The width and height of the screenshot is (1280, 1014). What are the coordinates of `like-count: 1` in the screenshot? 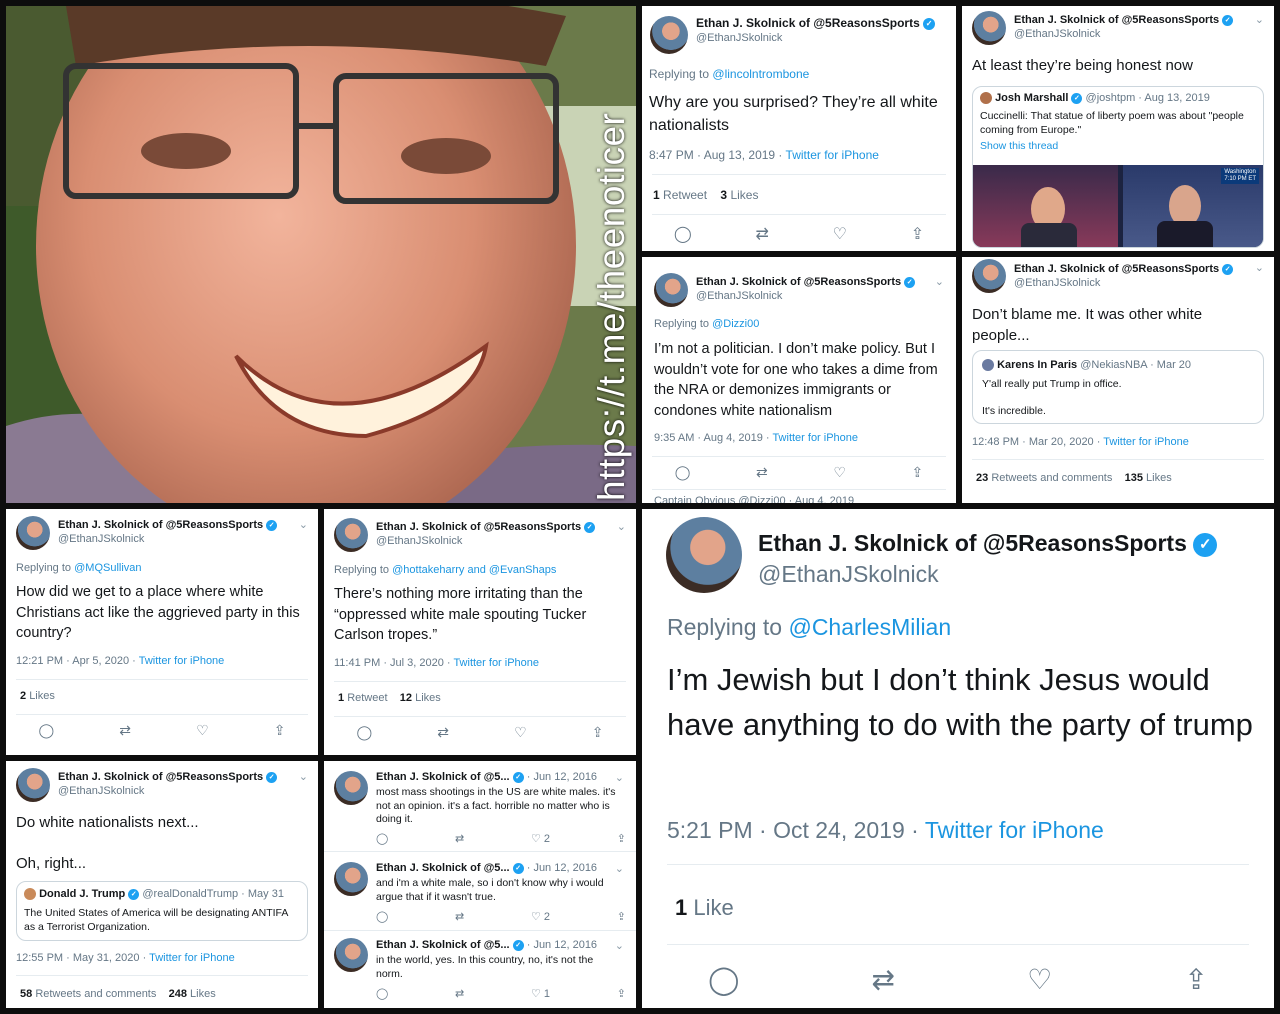 It's located at (681, 907).